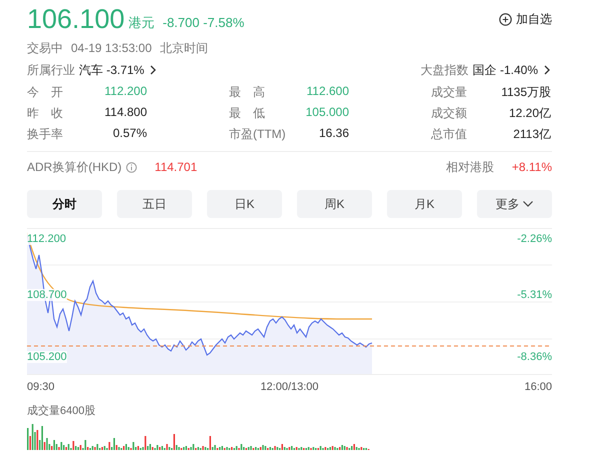 The height and width of the screenshot is (464, 600). I want to click on chart-tab: 五日, so click(154, 204).